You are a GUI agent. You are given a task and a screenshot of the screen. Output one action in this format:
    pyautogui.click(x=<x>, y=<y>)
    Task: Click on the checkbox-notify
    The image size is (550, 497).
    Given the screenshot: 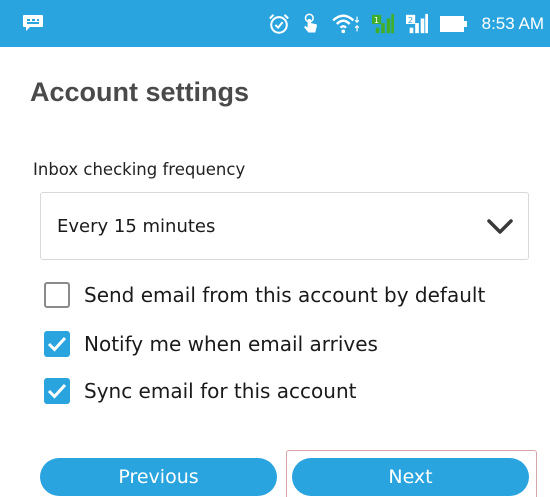 What is the action you would take?
    pyautogui.click(x=57, y=344)
    